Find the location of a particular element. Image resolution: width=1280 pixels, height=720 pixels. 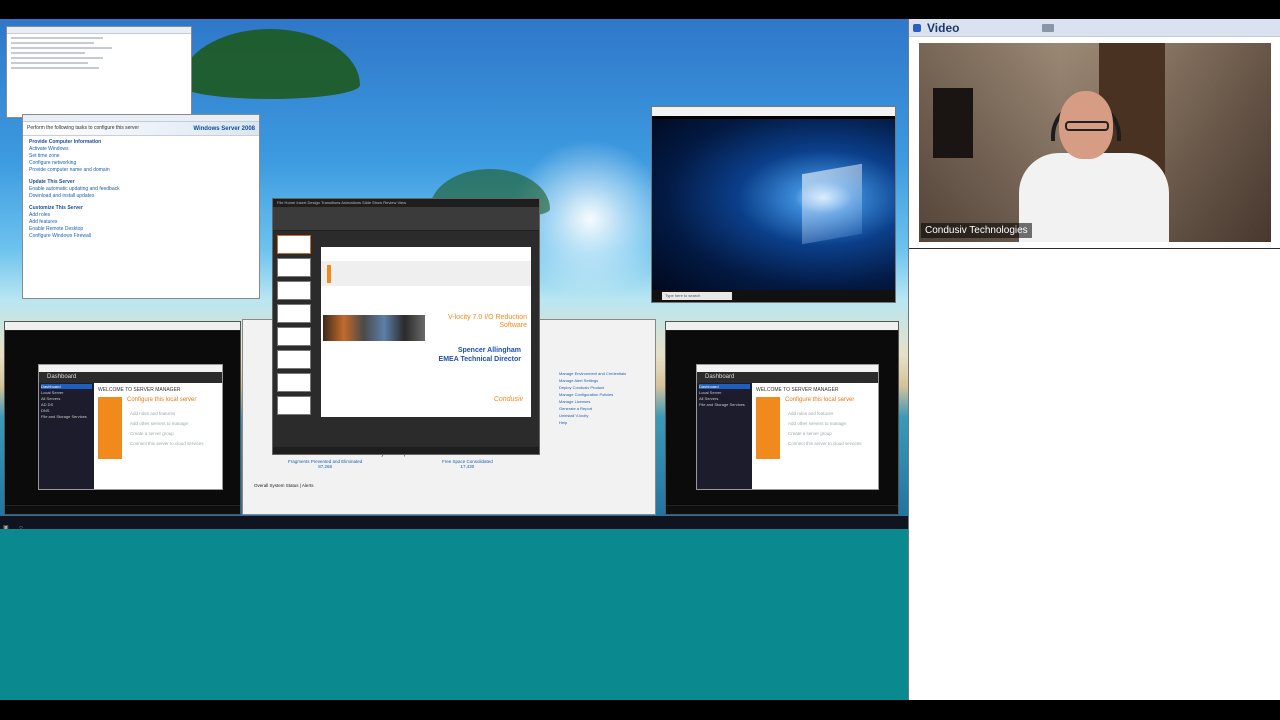

config-task-link: Download and install updates is located at coordinates (141, 196).